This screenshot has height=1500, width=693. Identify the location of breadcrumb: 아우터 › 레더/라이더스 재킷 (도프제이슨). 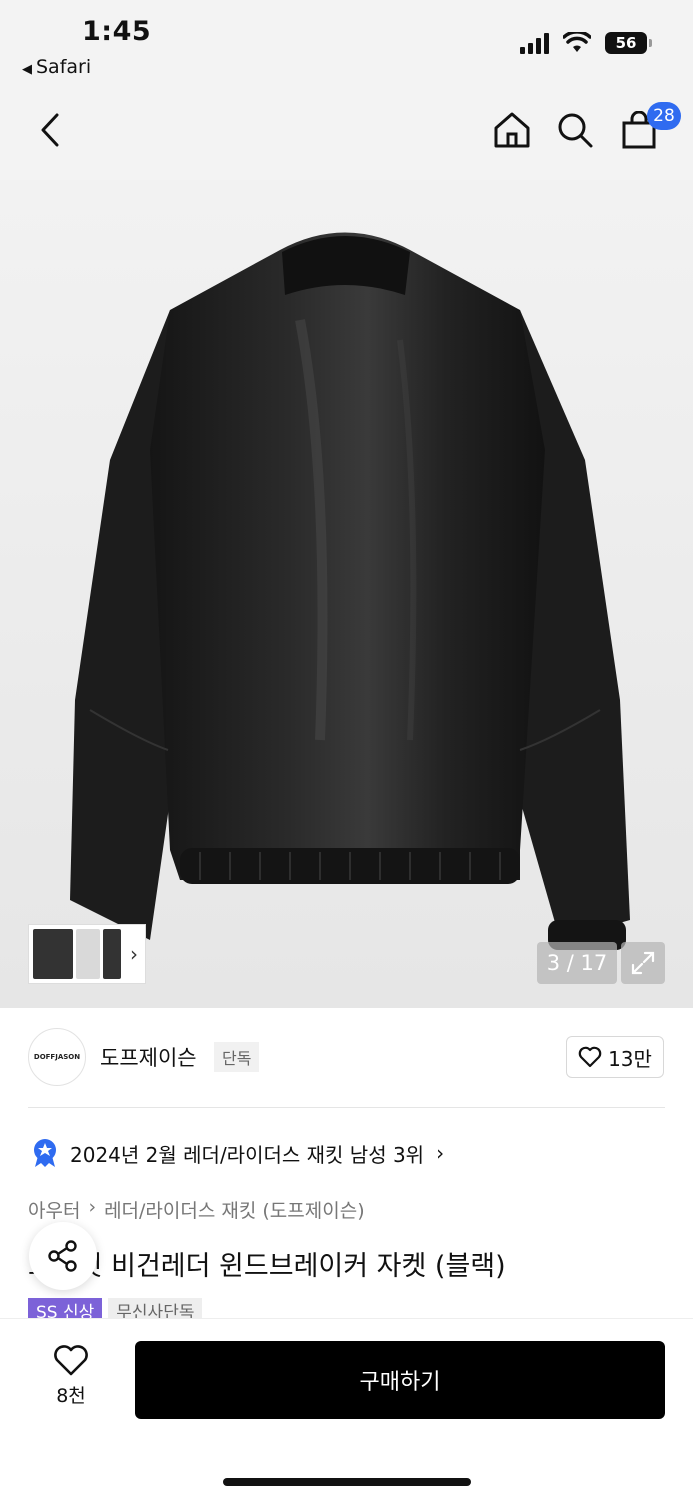
(196, 1209).